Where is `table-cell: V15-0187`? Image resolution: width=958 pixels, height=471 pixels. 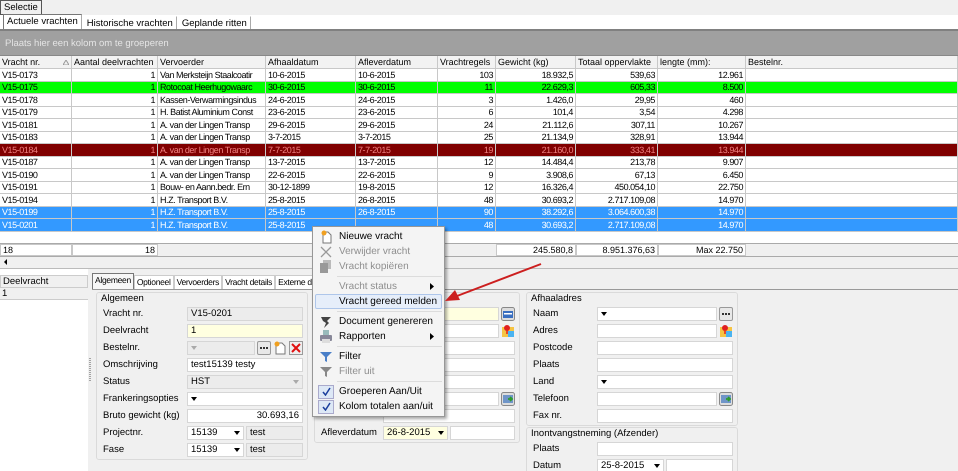
table-cell: V15-0187 is located at coordinates (20, 162).